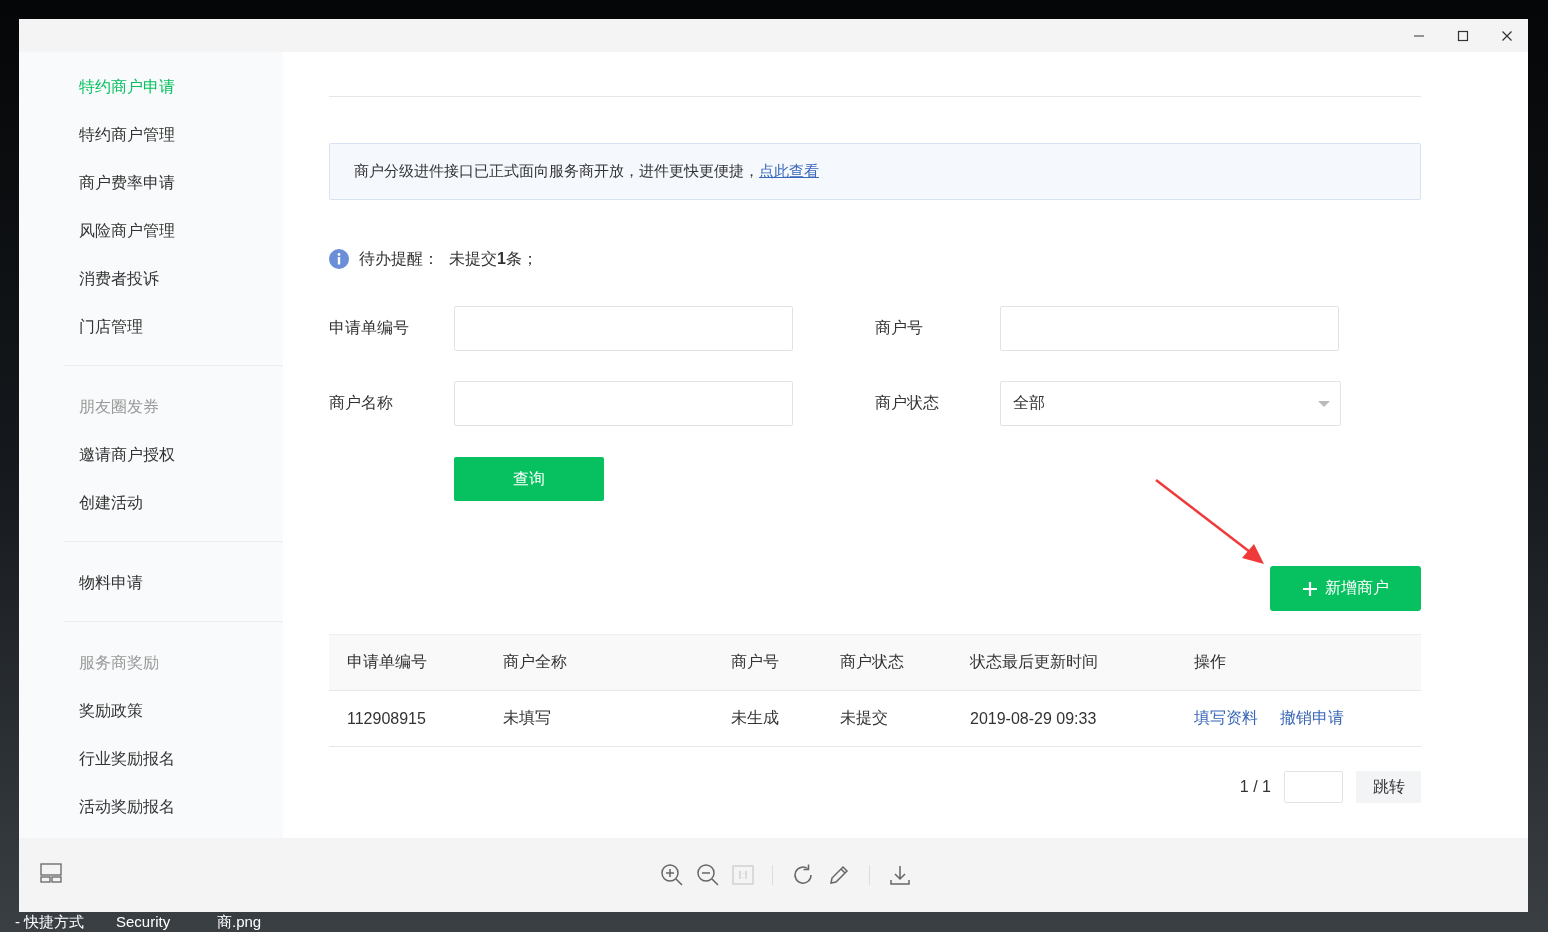  I want to click on sidebar-item: 奖励政策, so click(151, 711).